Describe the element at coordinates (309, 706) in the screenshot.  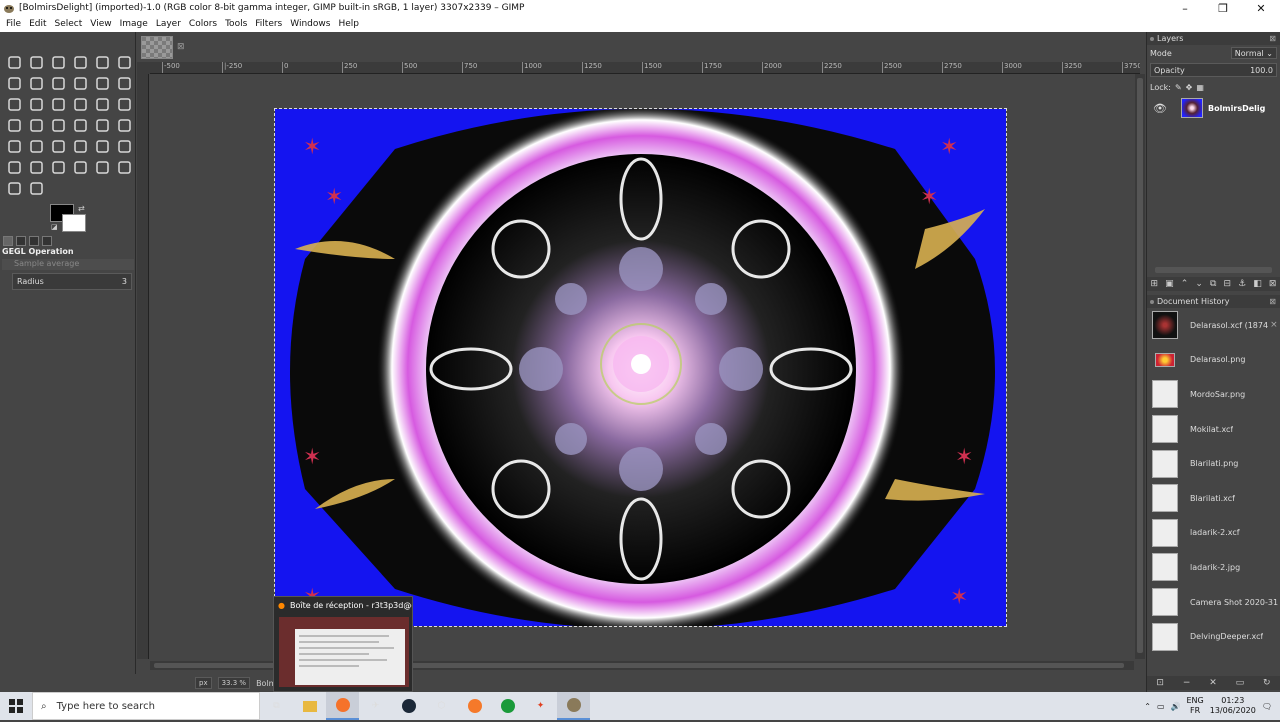
I see `file-explorer-icon` at that location.